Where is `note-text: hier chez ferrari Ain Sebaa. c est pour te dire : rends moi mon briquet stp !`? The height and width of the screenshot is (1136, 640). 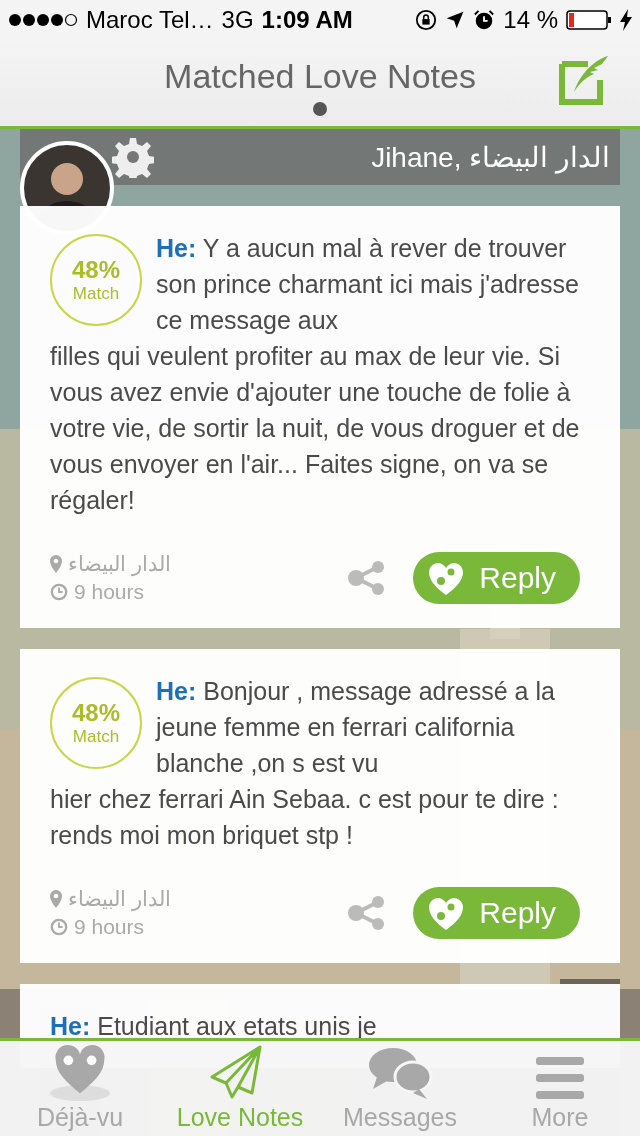
note-text: hier chez ferrari Ain Sebaa. c est pour te dire : rends moi mon briquet stp ! is located at coordinates (305, 817).